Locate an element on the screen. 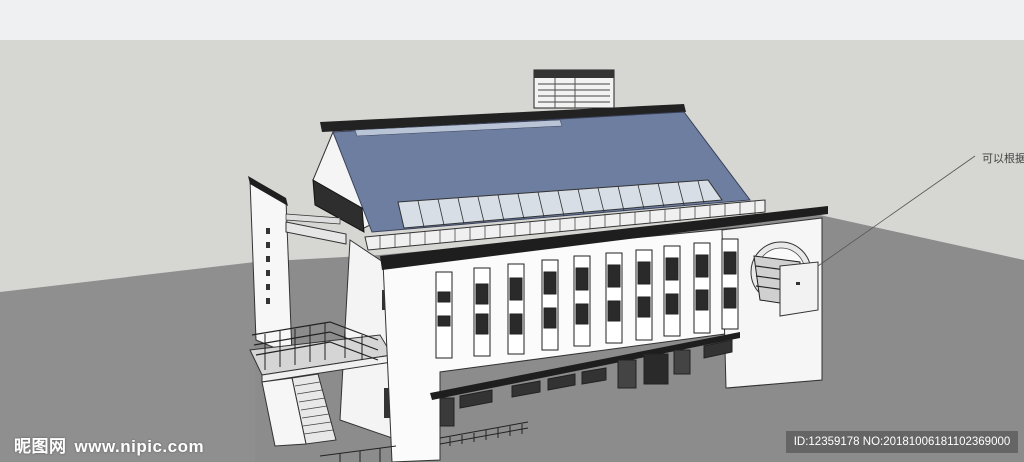  image-id-bar: ID:12359178 NO:20181006181102369000 is located at coordinates (902, 442).